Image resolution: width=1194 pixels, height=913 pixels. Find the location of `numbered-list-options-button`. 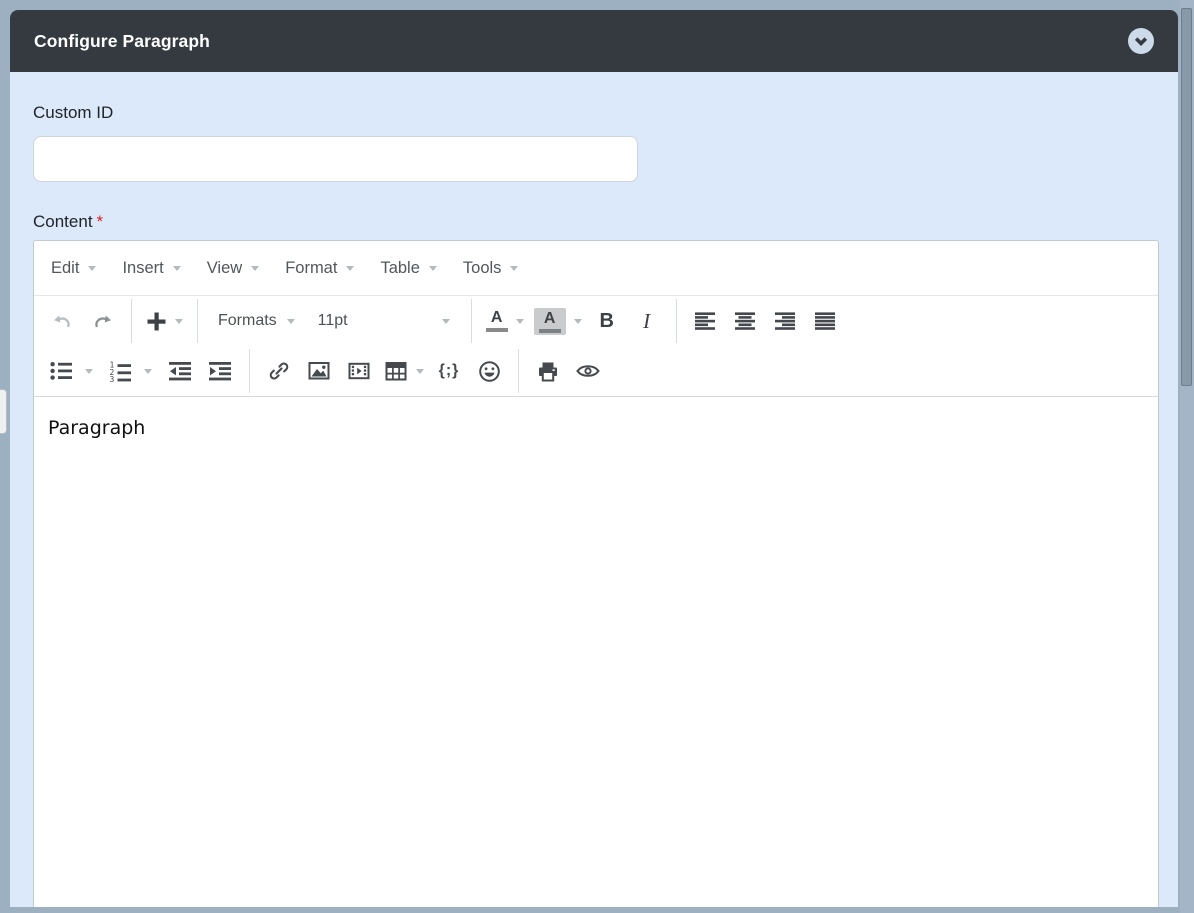

numbered-list-options-button is located at coordinates (148, 371).